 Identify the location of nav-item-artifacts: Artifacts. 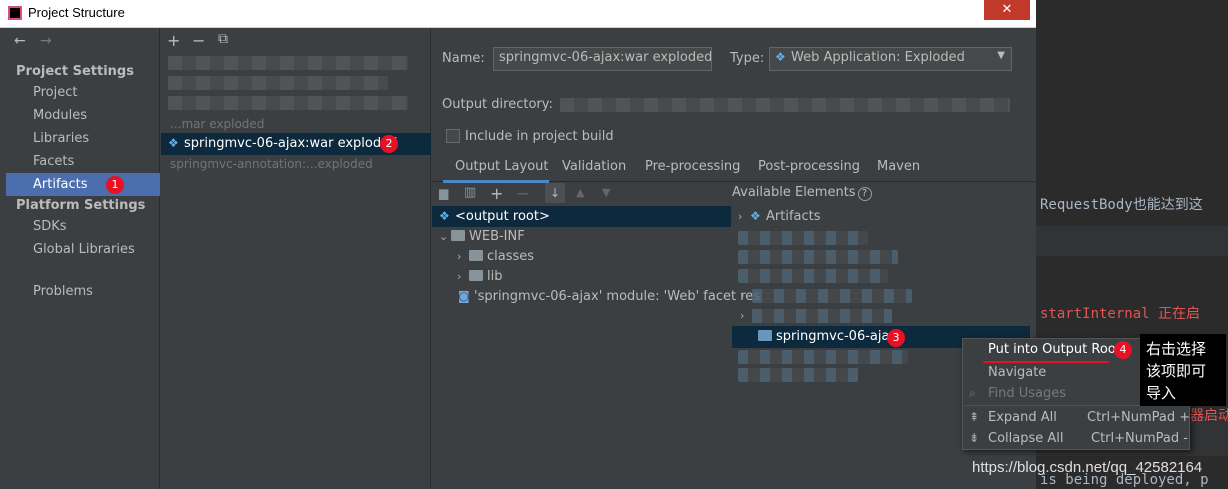
(60, 184).